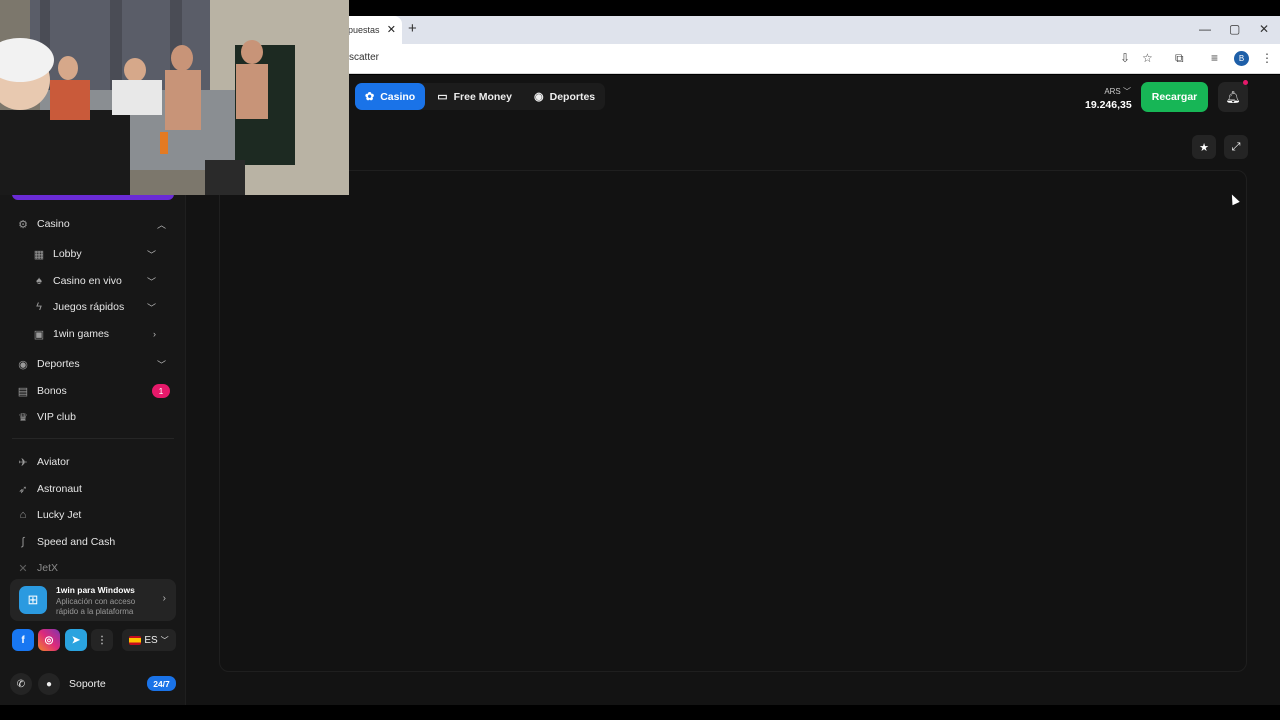 This screenshot has height=720, width=1280. I want to click on tab-close-icon: ✕, so click(391, 29).